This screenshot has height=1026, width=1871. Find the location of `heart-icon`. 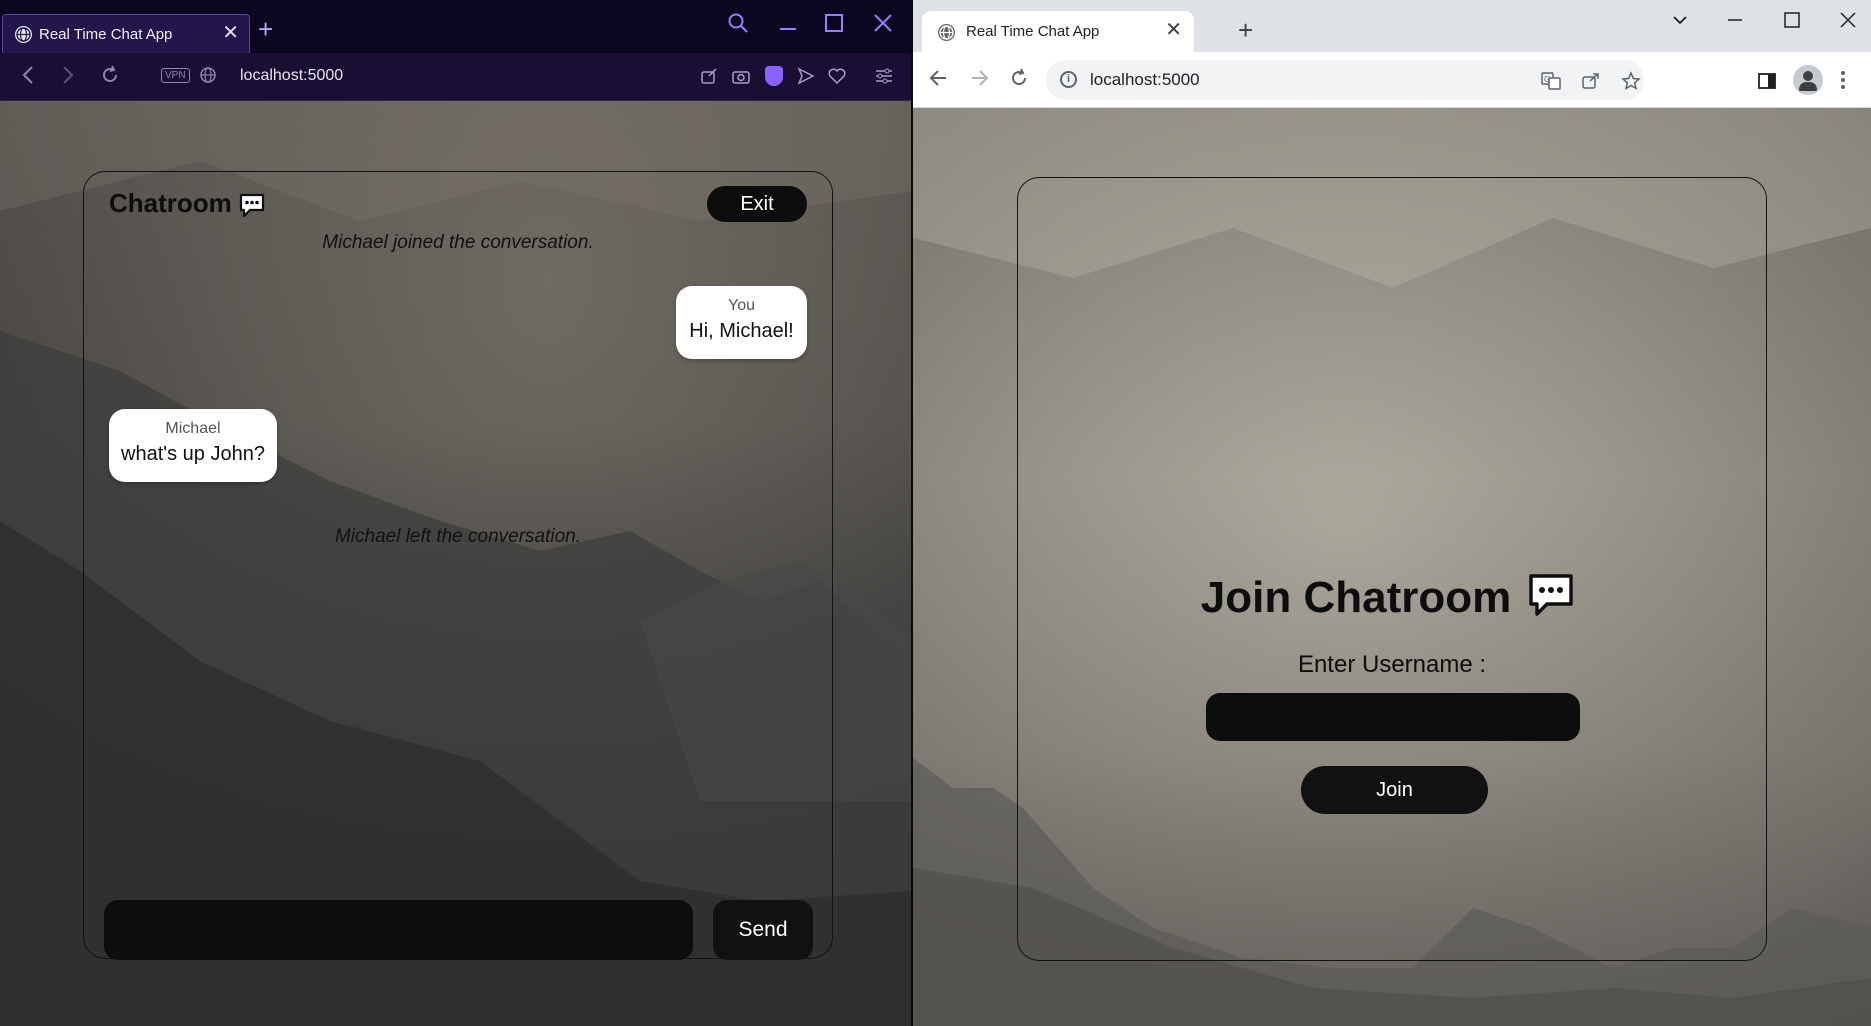

heart-icon is located at coordinates (837, 78).